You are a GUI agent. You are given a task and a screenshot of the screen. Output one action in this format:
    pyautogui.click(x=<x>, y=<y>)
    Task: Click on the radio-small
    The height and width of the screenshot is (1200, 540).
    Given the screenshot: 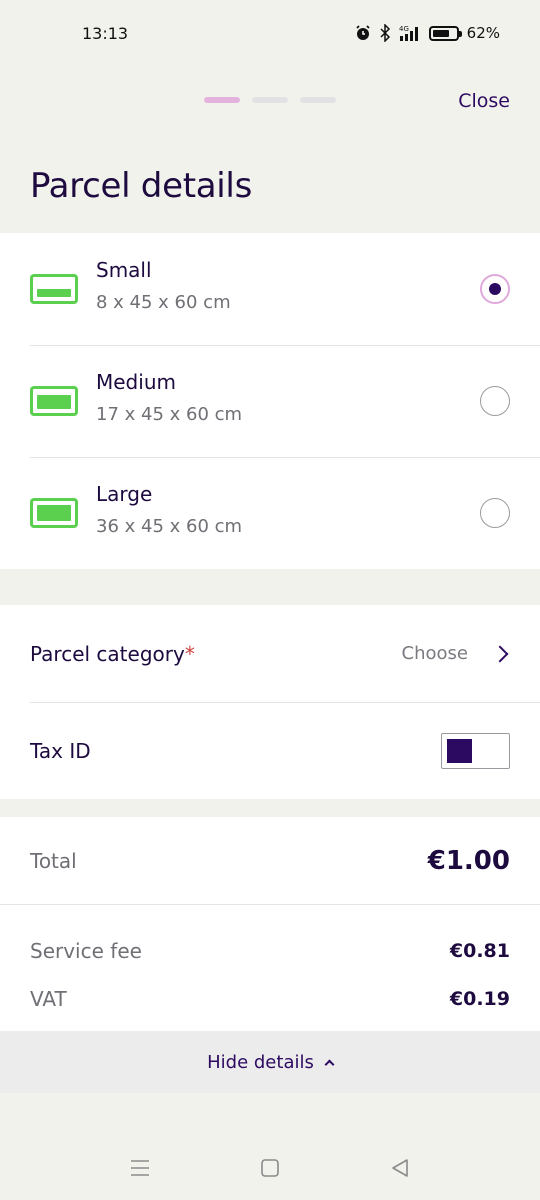 What is the action you would take?
    pyautogui.click(x=495, y=289)
    